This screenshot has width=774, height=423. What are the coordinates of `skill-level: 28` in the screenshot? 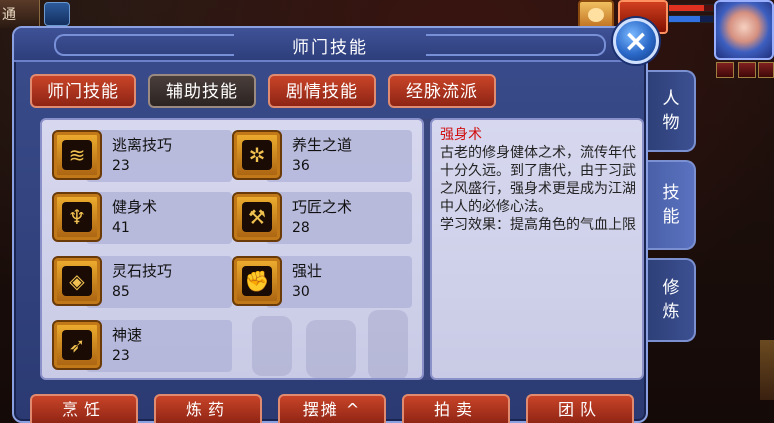 It's located at (301, 228).